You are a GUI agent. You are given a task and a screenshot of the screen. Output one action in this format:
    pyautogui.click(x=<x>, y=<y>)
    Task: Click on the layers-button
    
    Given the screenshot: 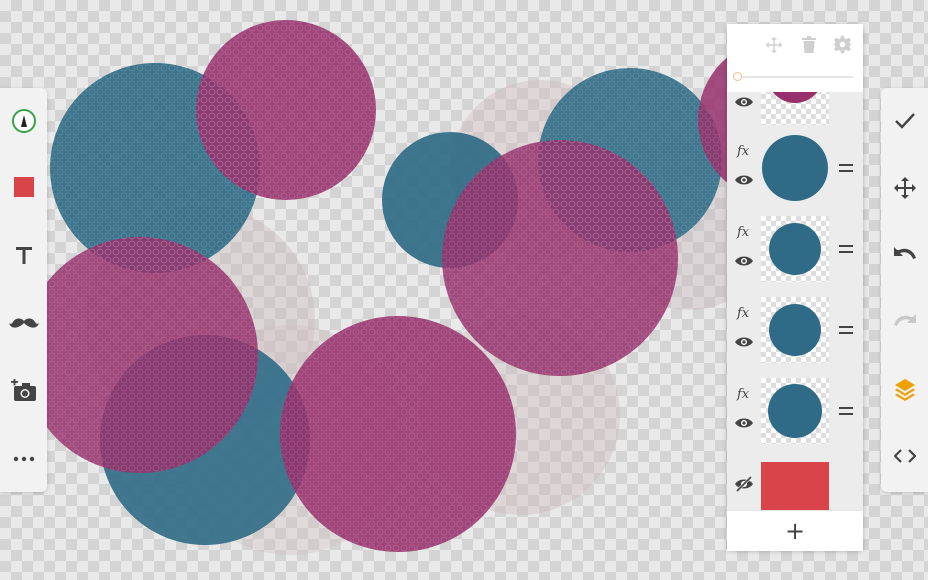 What is the action you would take?
    pyautogui.click(x=904, y=389)
    